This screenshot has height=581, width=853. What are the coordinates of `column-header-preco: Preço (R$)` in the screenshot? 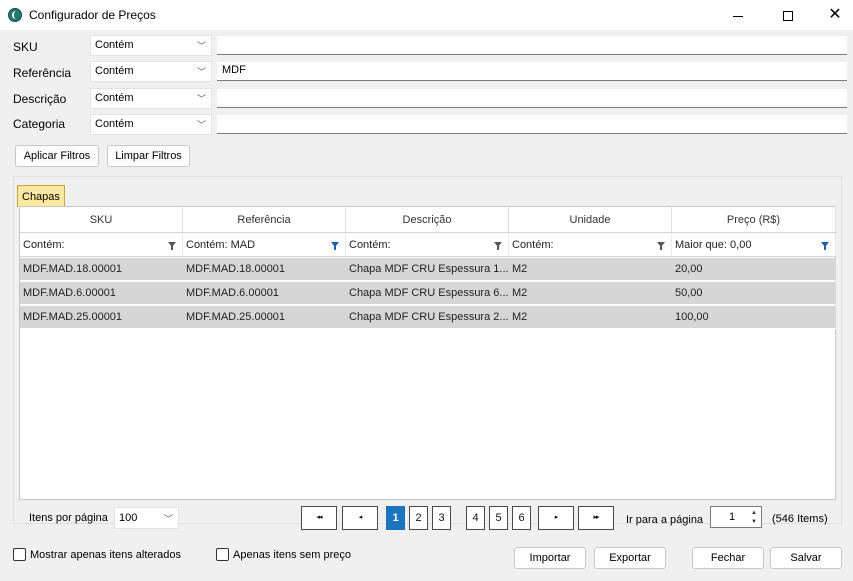 It's located at (754, 219).